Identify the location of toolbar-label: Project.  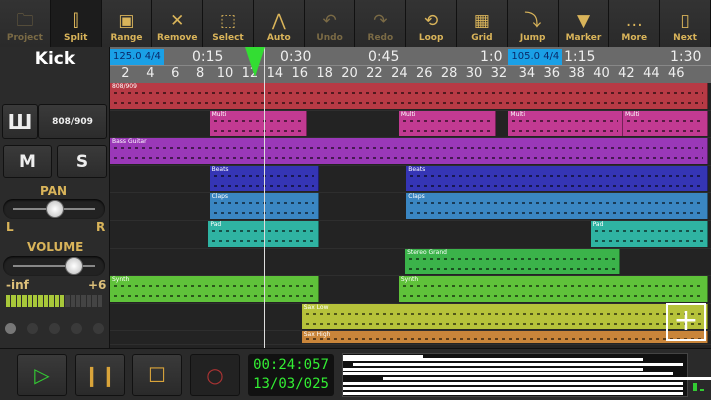
(24, 38).